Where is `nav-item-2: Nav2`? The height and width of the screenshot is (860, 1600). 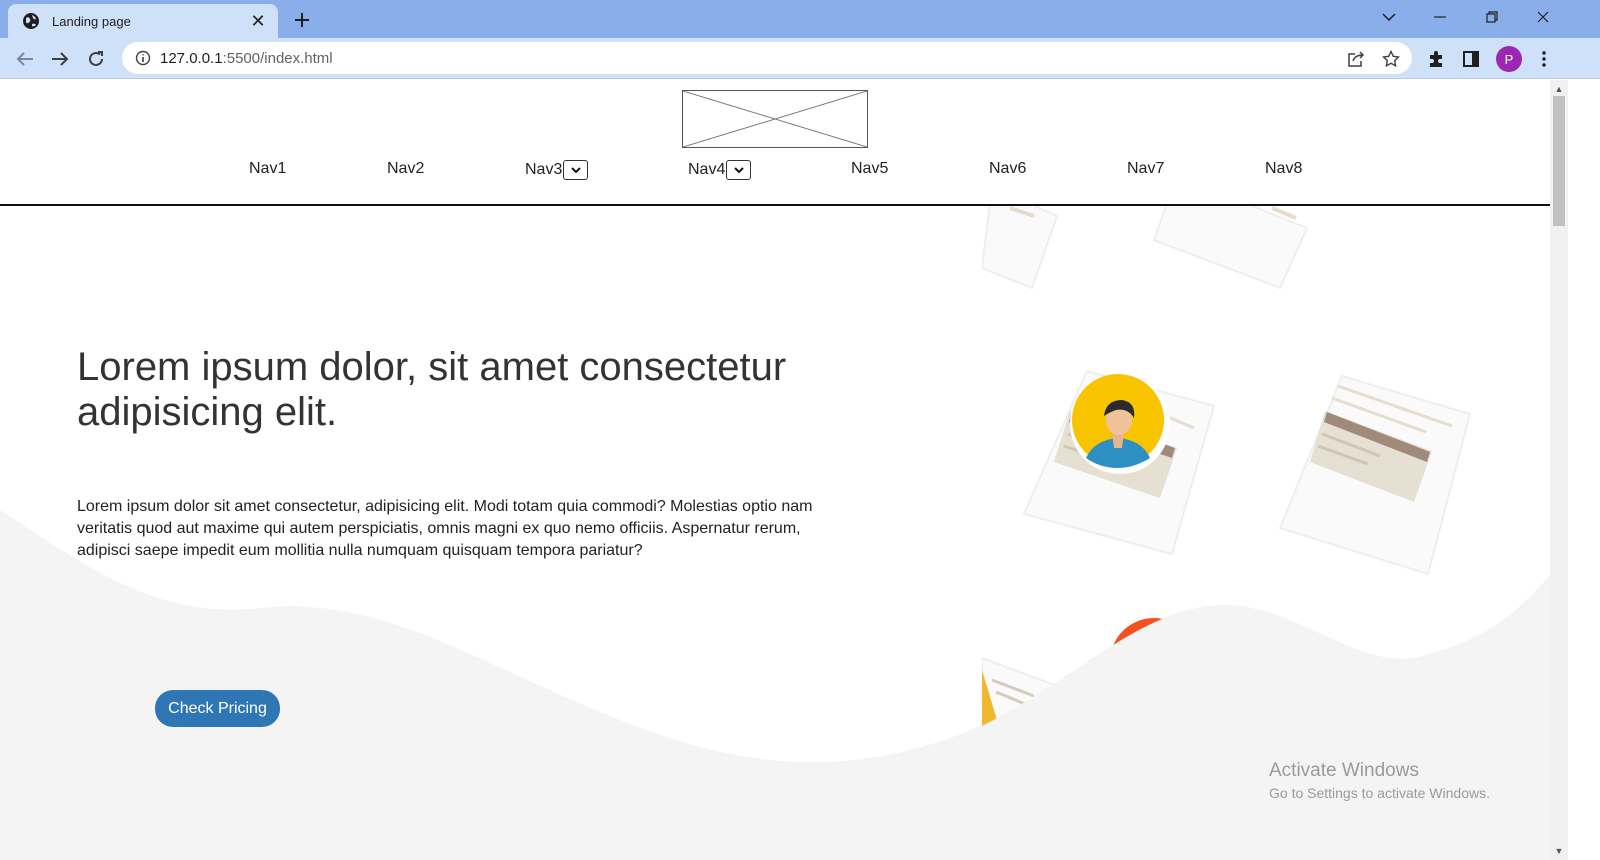 nav-item-2: Nav2 is located at coordinates (405, 169).